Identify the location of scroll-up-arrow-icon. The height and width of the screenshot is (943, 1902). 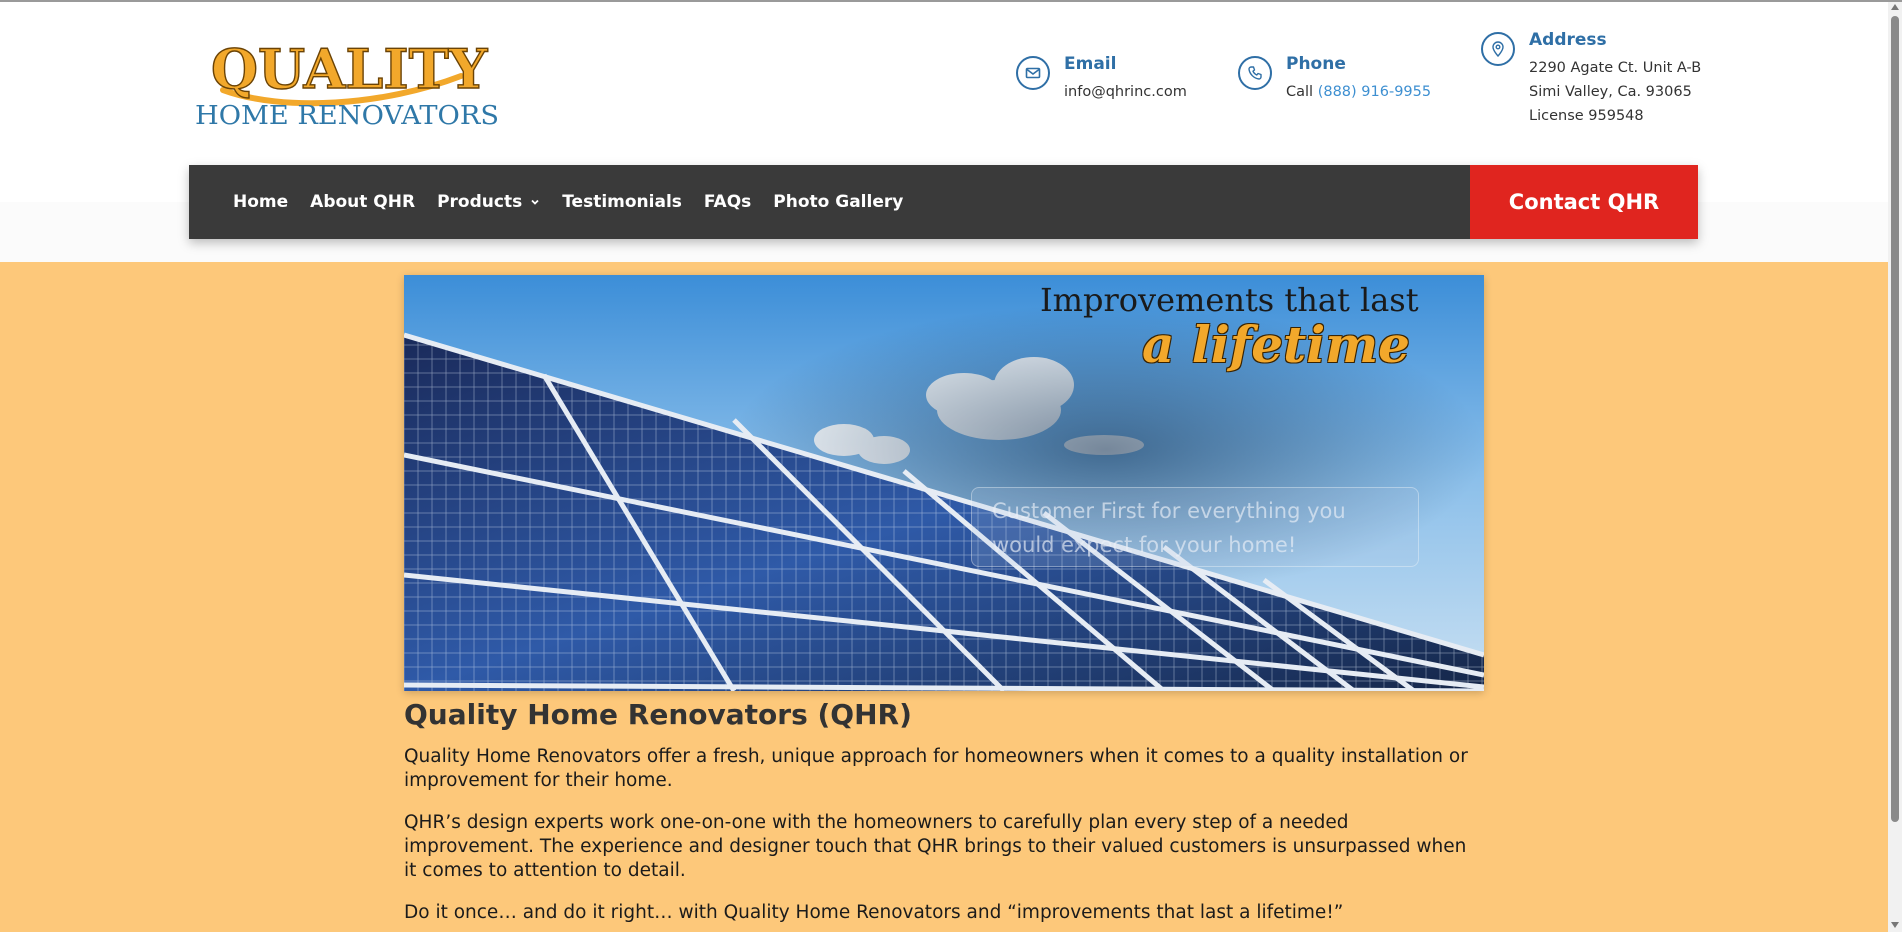
(1895, 7).